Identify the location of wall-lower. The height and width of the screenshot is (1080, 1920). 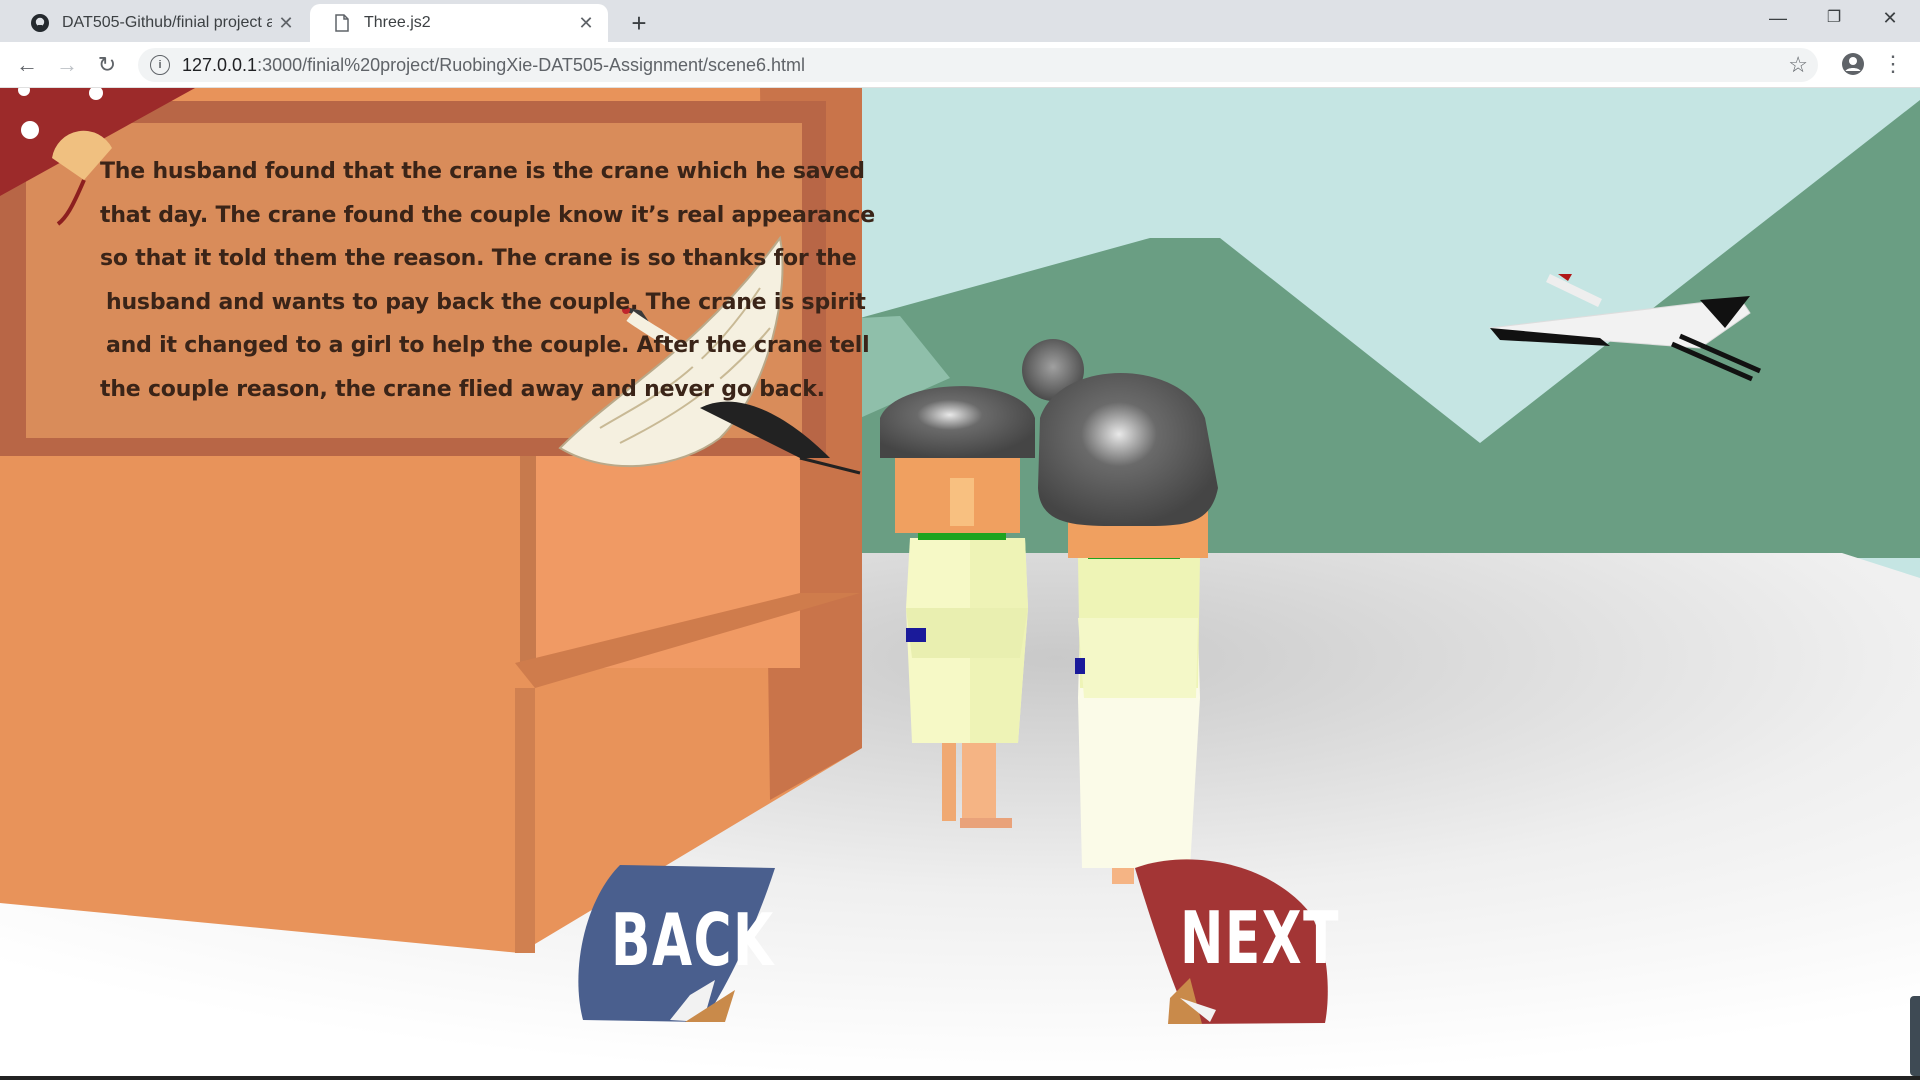
(525, 820).